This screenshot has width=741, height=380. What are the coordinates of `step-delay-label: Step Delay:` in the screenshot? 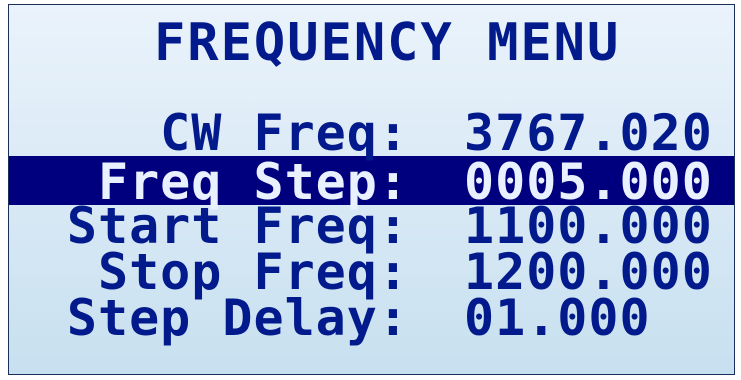 It's located at (209, 318).